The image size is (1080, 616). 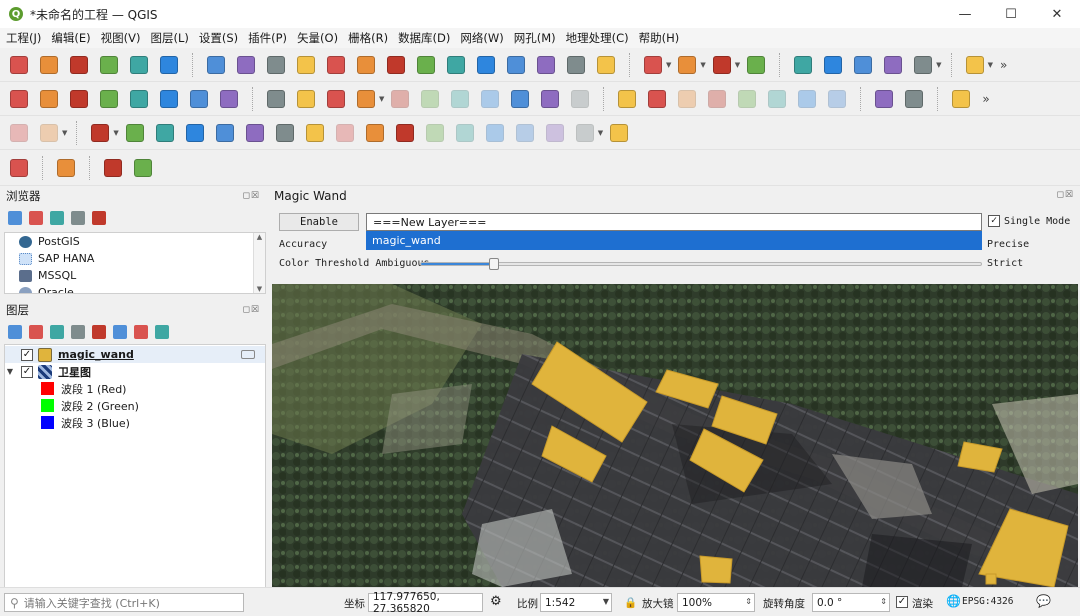 What do you see at coordinates (23, 38) in the screenshot?
I see `menu-project: 工程(J)` at bounding box center [23, 38].